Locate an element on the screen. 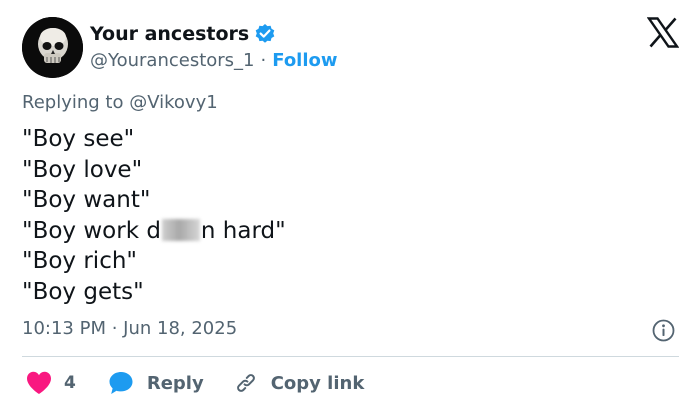 The image size is (700, 410). author-name-row: Your ancestors is located at coordinates (183, 34).